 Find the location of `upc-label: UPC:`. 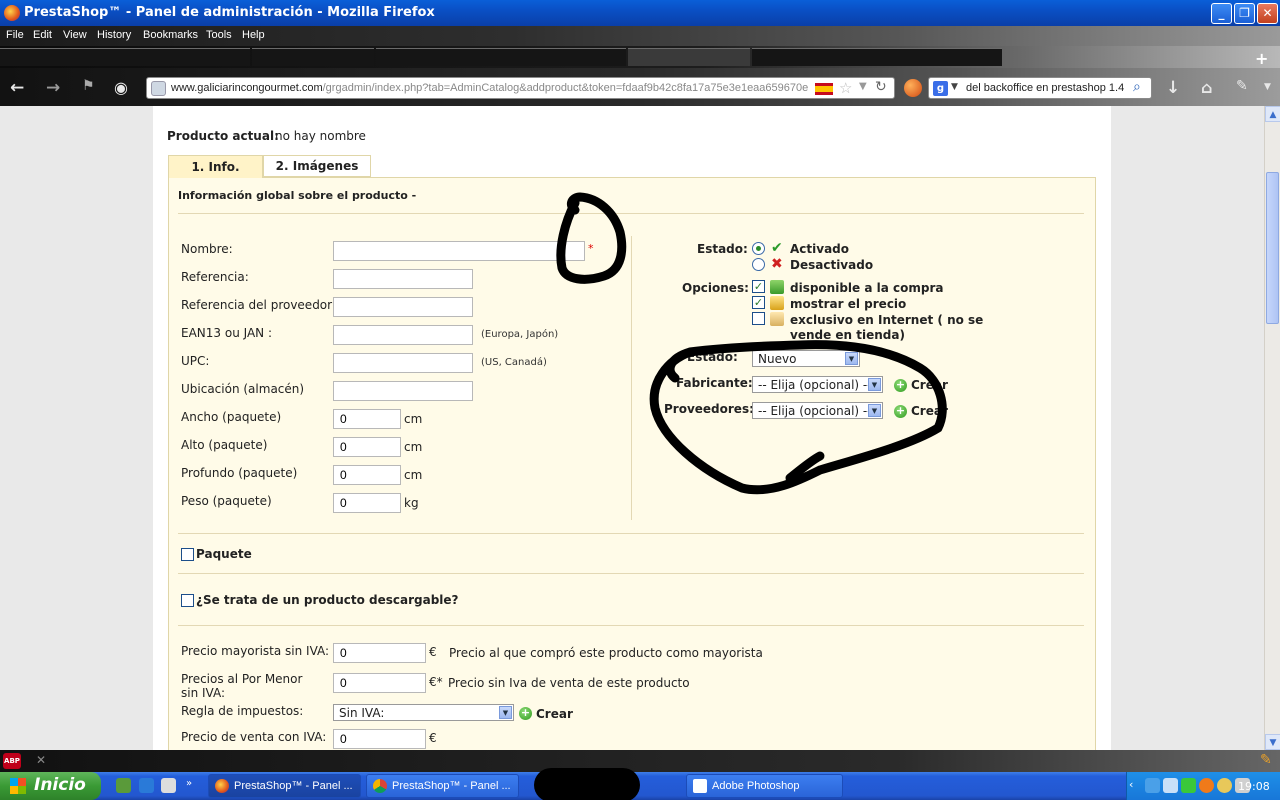

upc-label: UPC: is located at coordinates (195, 361).